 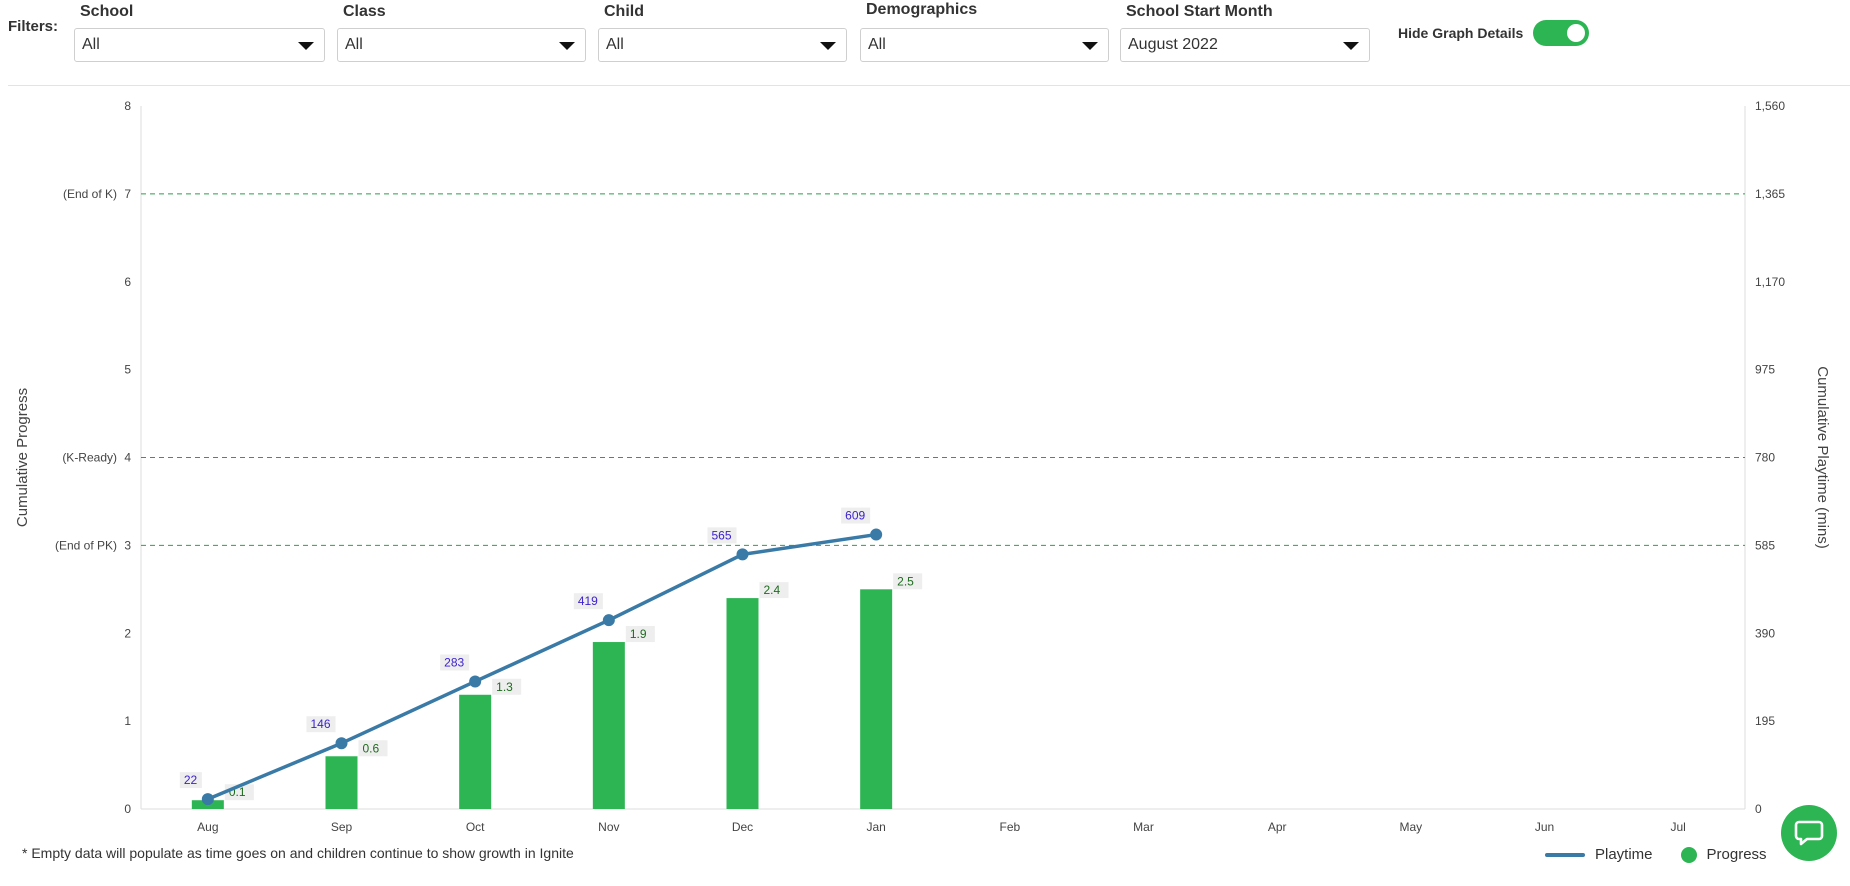 What do you see at coordinates (1765, 721) in the screenshot?
I see `y-right-tick-label: 195` at bounding box center [1765, 721].